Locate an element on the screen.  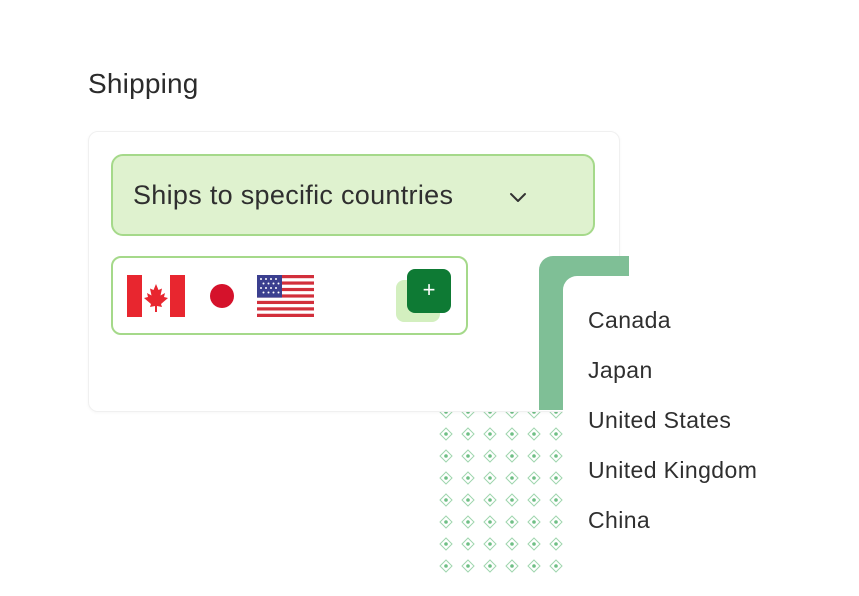
shipping-type-value: Ships to specific countries is located at coordinates (293, 195).